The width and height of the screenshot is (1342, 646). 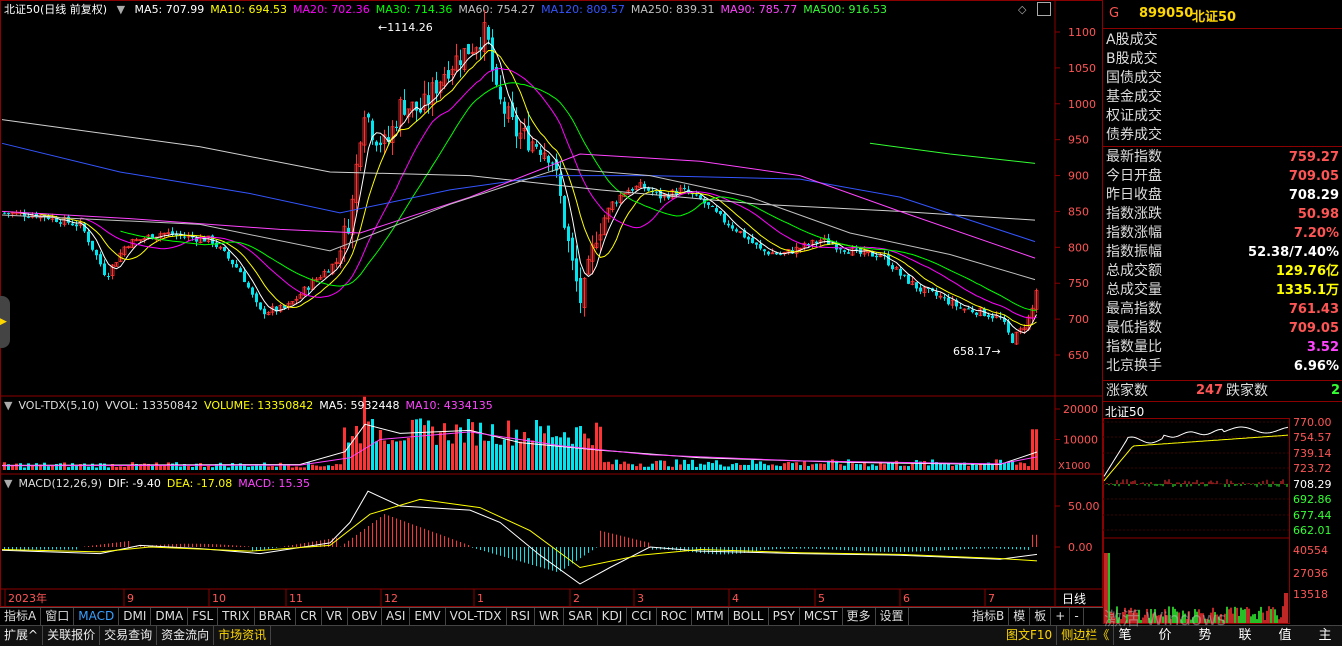 What do you see at coordinates (236, 616) in the screenshot?
I see `indicator-tab: TRIX` at bounding box center [236, 616].